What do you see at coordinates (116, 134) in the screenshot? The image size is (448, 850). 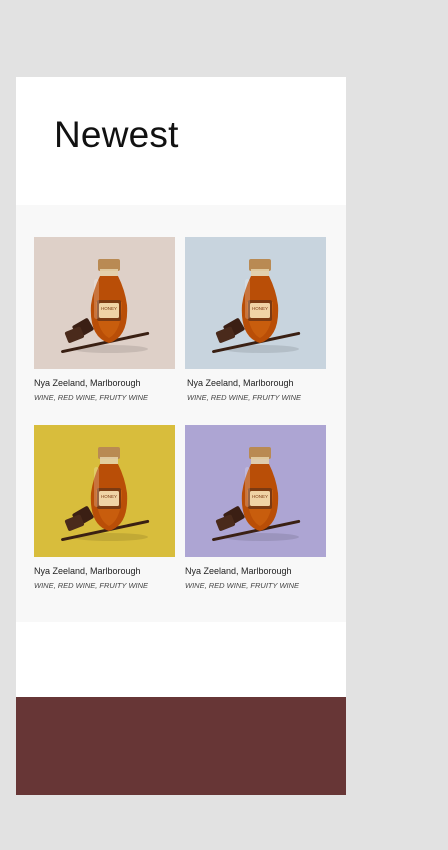 I see `section-title: Newest` at bounding box center [116, 134].